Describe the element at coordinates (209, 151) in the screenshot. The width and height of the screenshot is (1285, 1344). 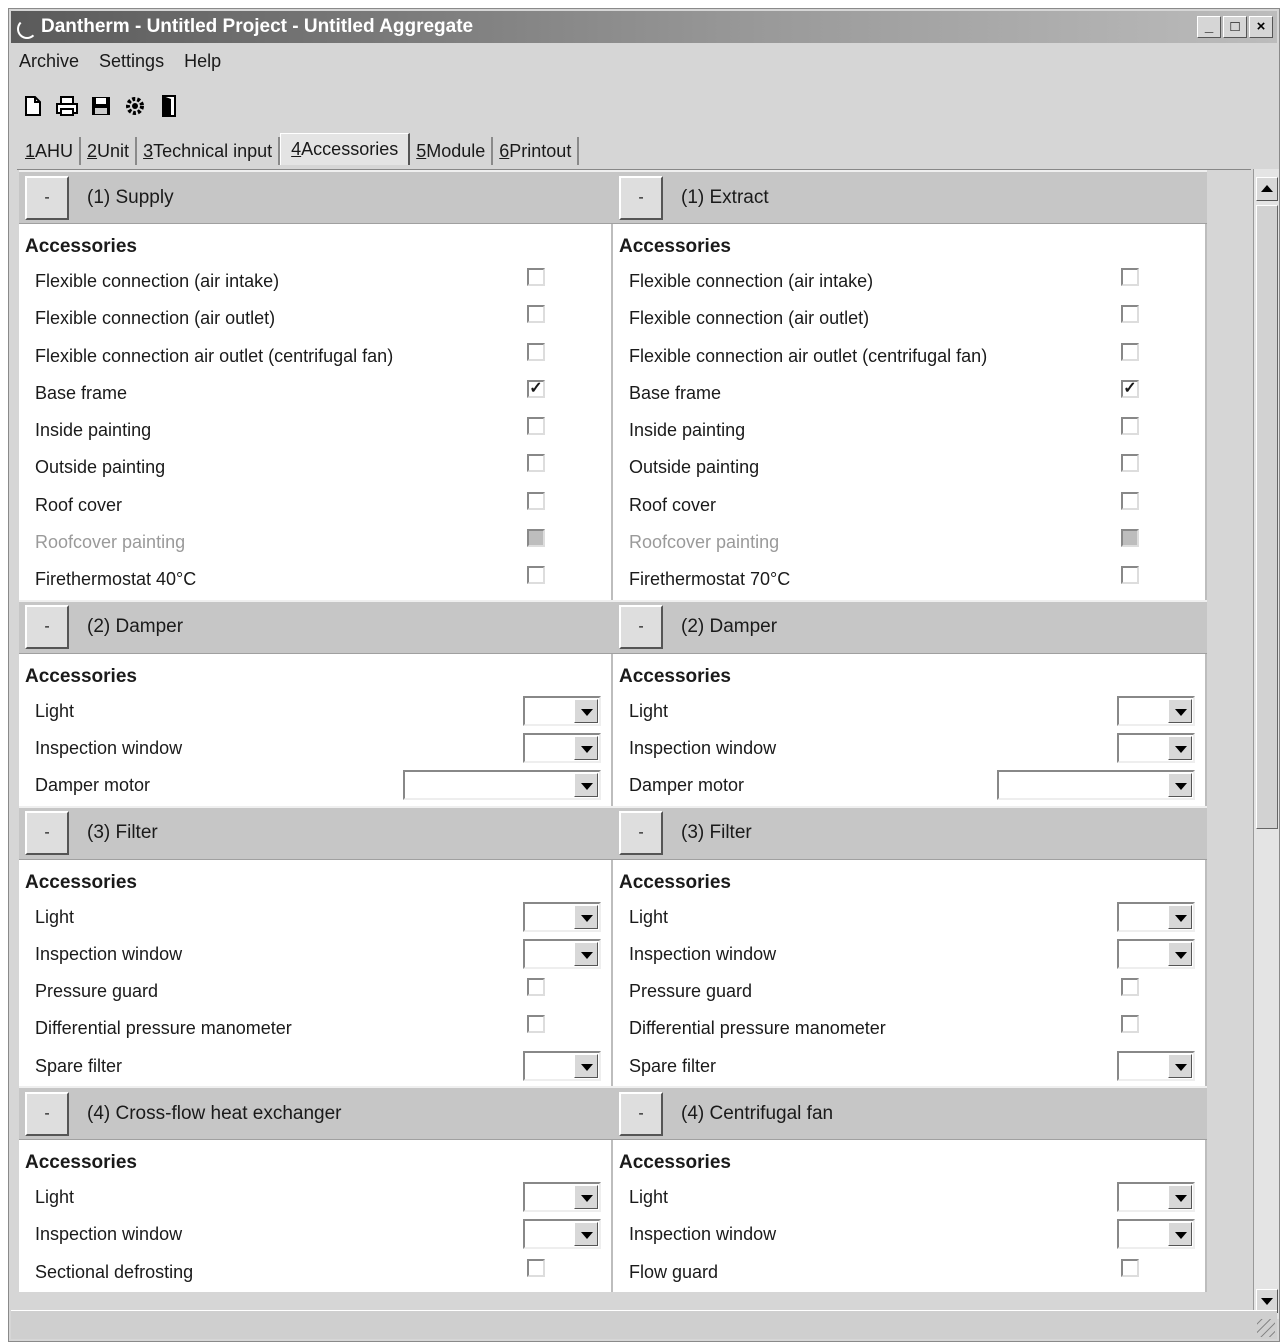
I see `tab-technical-input: 3 Technical input` at that location.